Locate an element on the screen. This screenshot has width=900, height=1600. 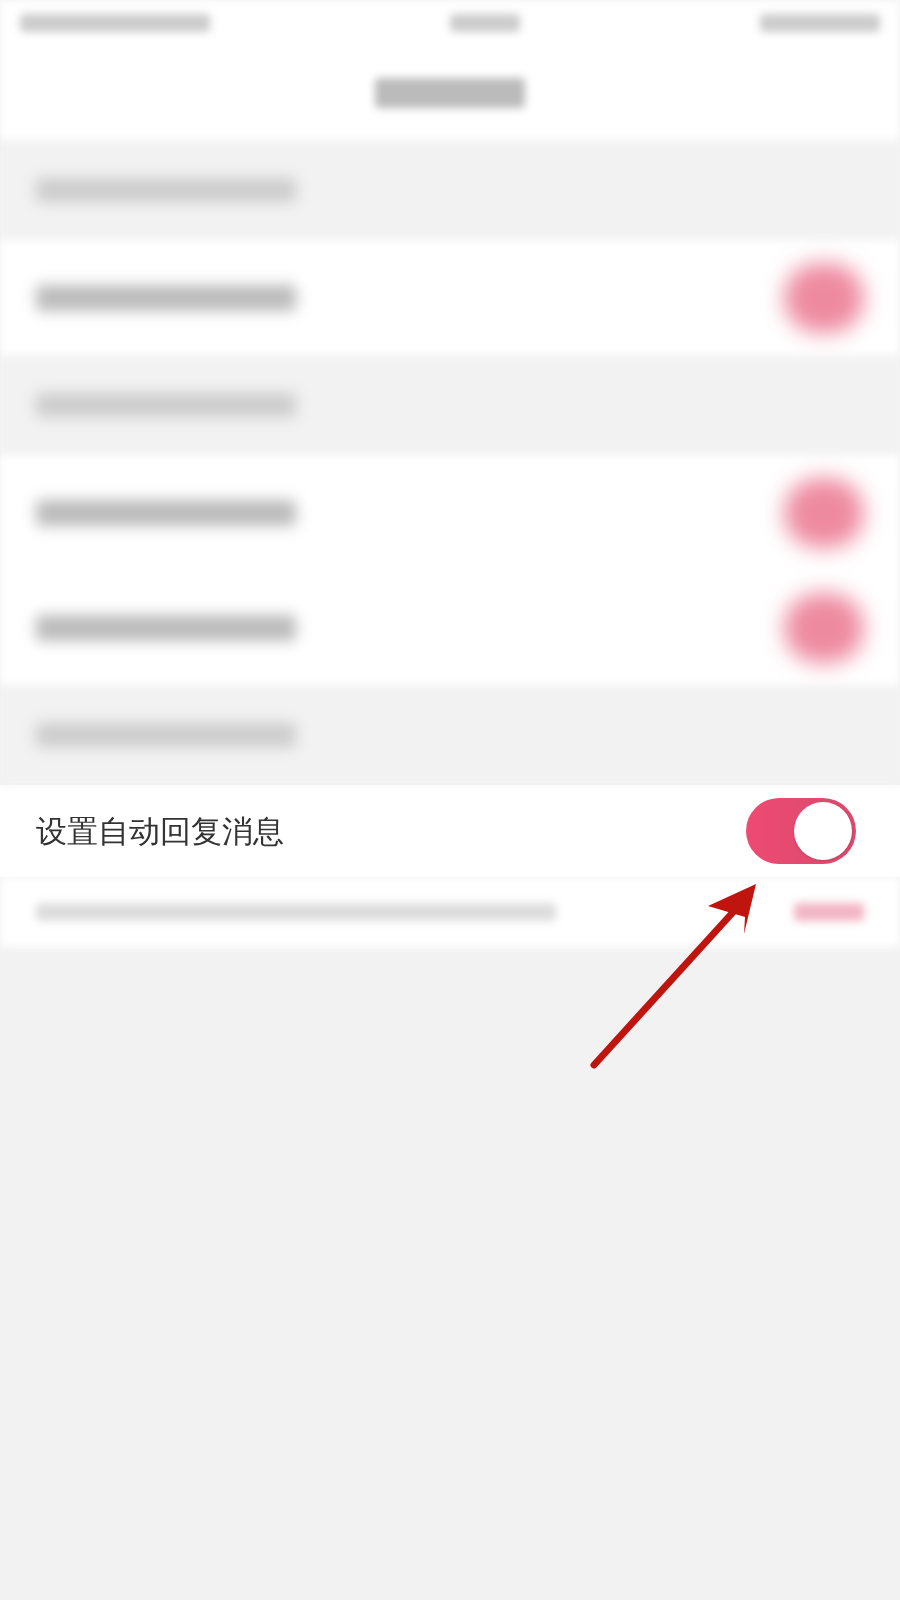
setting-label: 设置自动回复消息 is located at coordinates (160, 831).